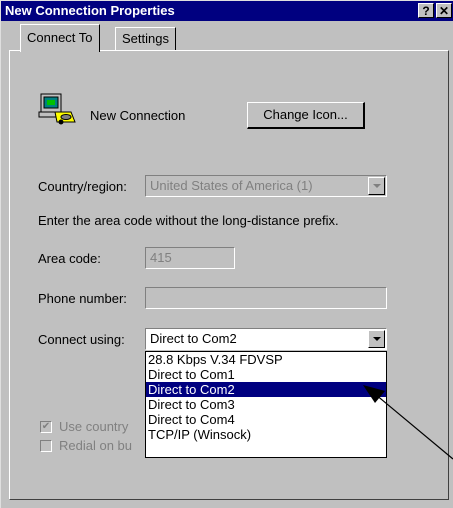  Describe the element at coordinates (82, 298) in the screenshot. I see `phone-label: Phone number:` at that location.